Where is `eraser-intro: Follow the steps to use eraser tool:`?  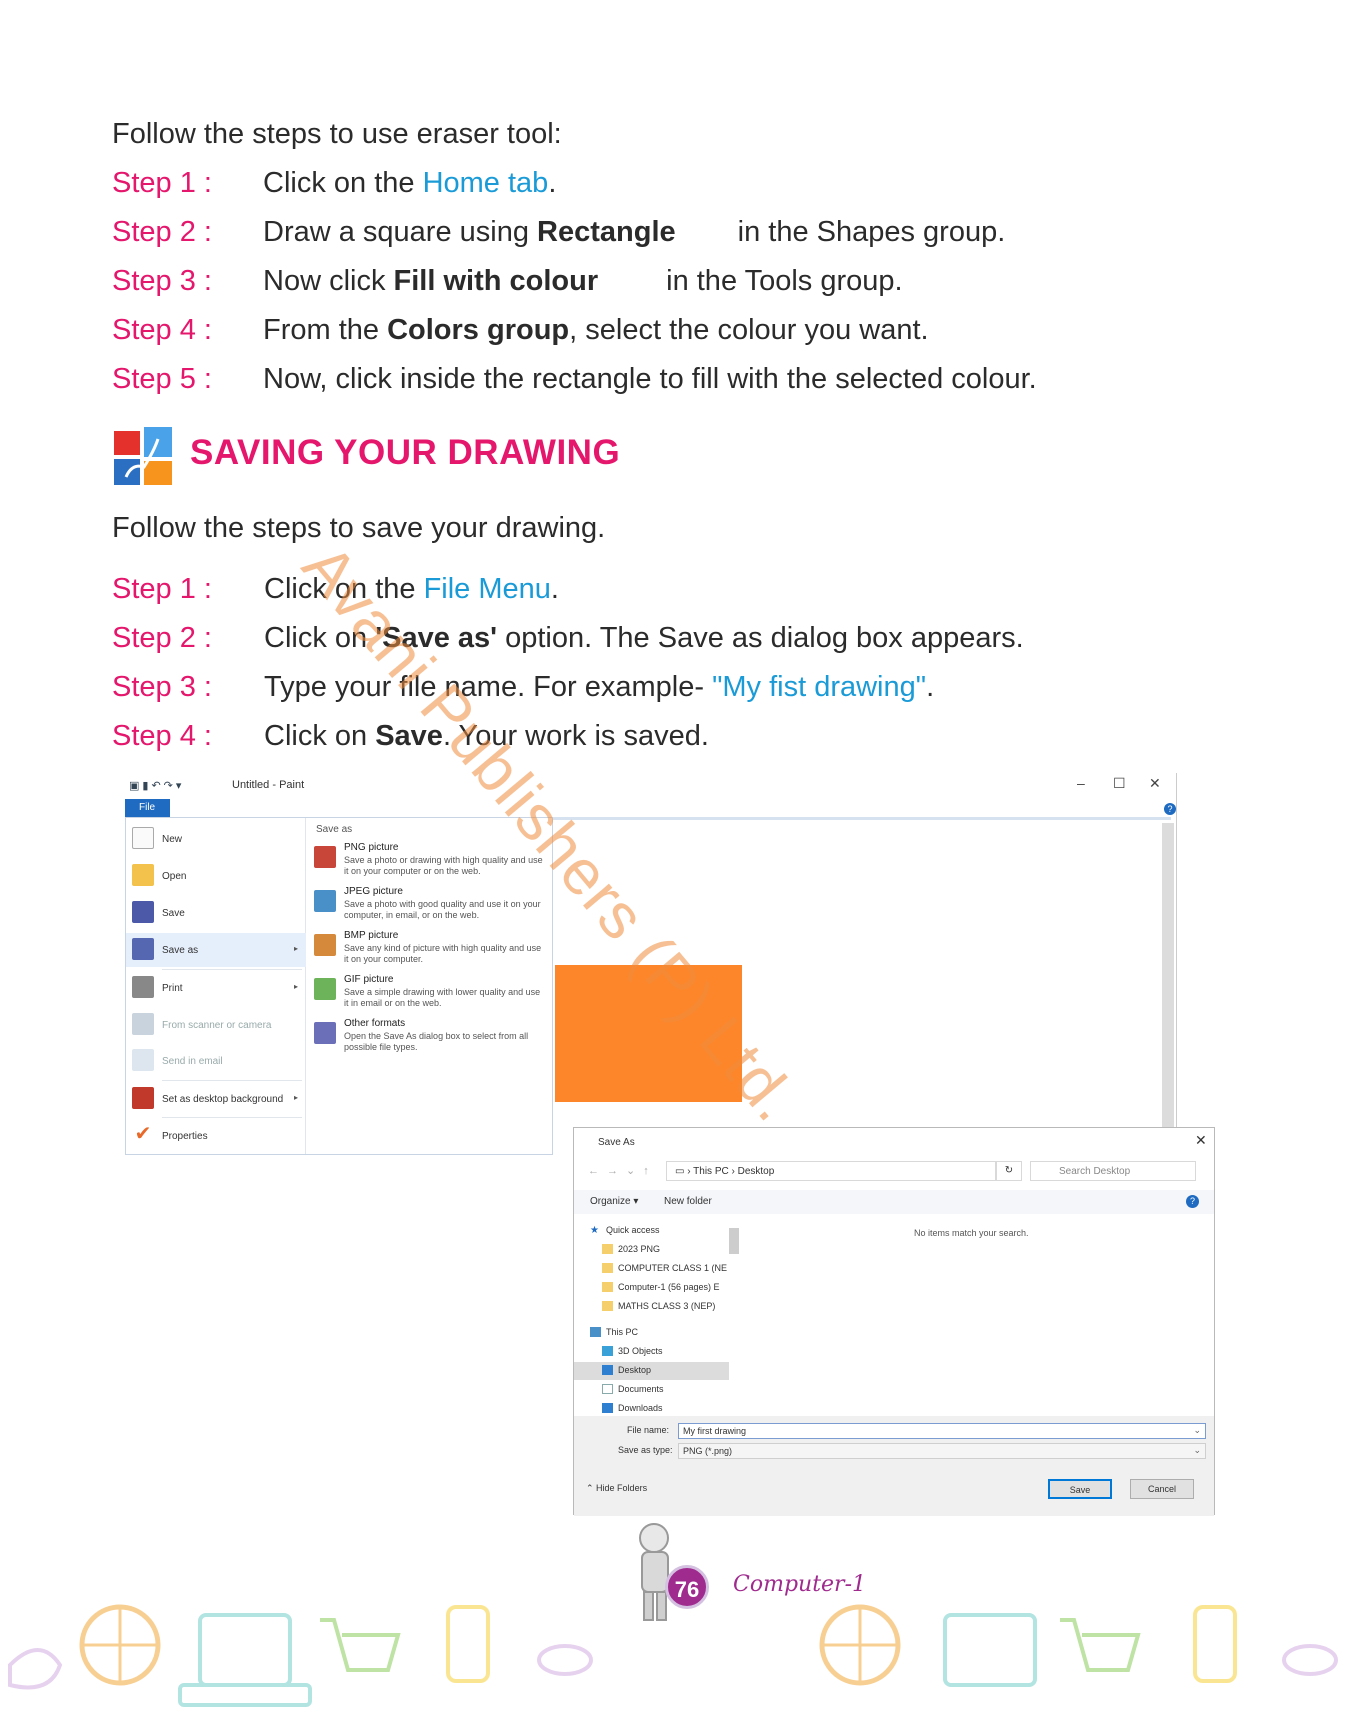 eraser-intro: Follow the steps to use eraser tool: is located at coordinates (337, 134).